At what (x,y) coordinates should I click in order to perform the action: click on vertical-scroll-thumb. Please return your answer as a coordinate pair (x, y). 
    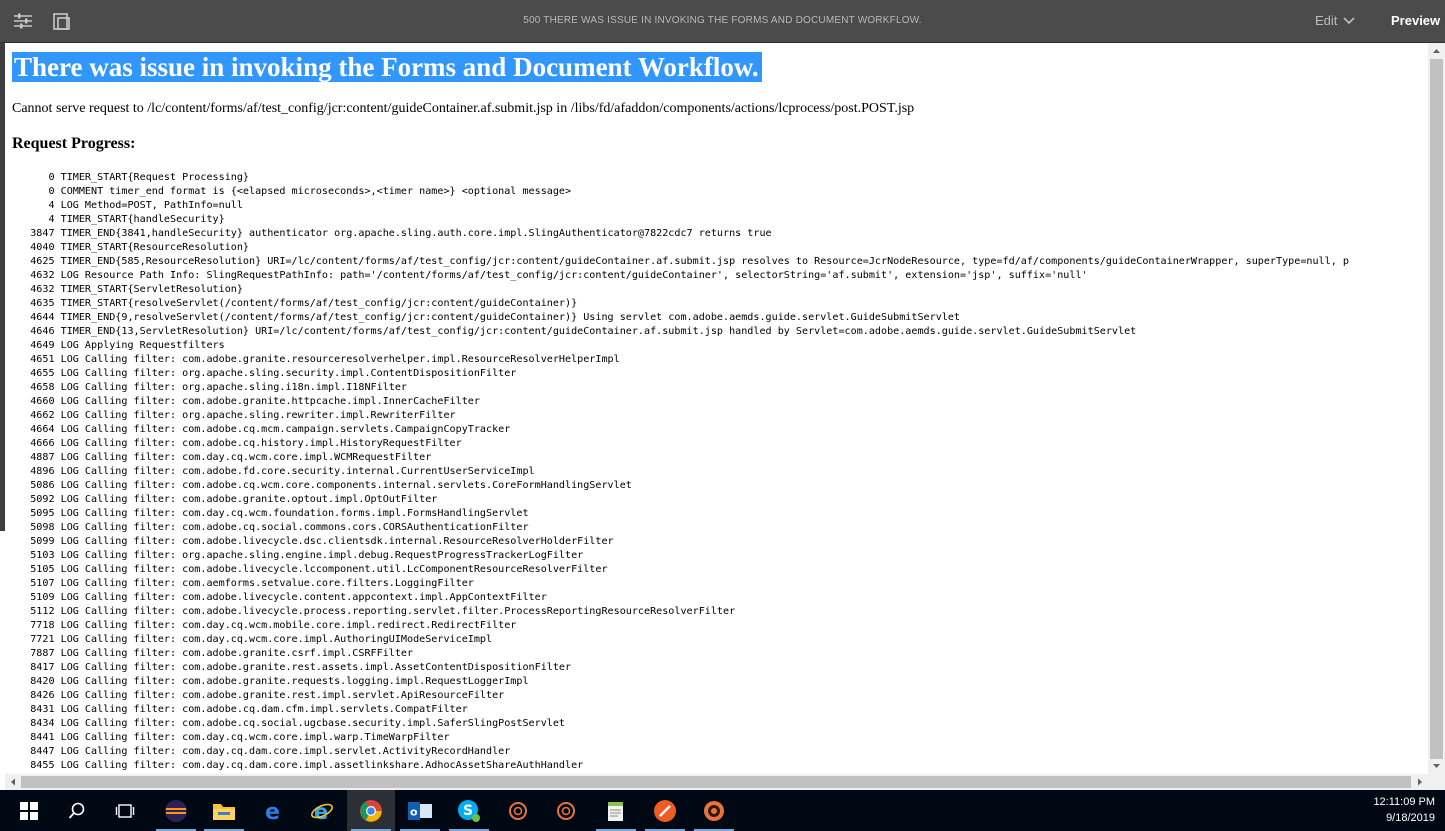
    Looking at the image, I should click on (1436, 409).